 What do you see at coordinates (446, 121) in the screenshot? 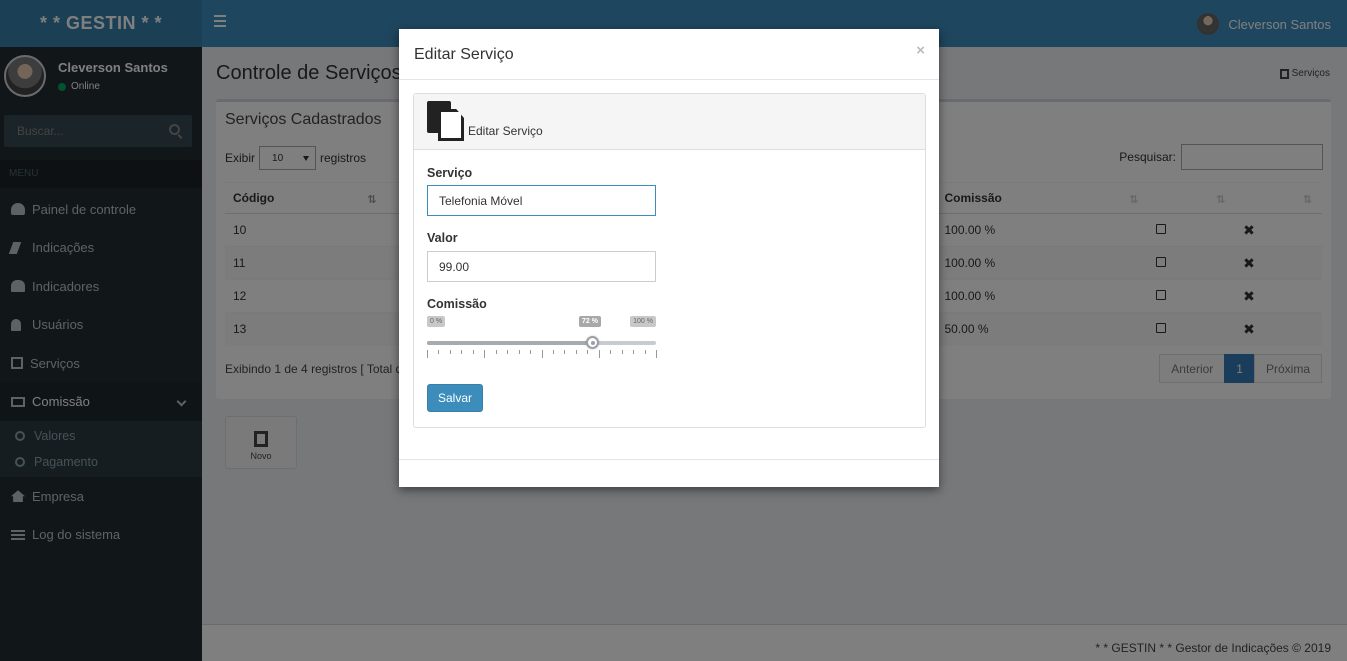
I see `copy-icon` at bounding box center [446, 121].